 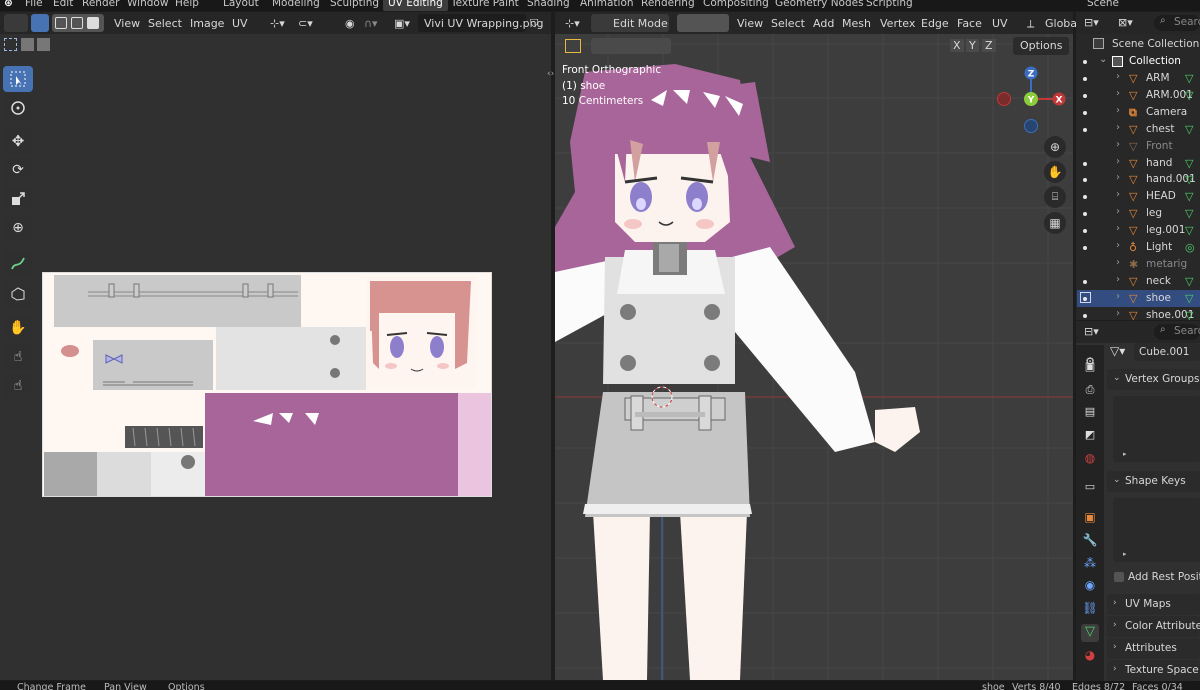 What do you see at coordinates (1091, 331) in the screenshot?
I see `properties-editor-type-icon: ⊟▾` at bounding box center [1091, 331].